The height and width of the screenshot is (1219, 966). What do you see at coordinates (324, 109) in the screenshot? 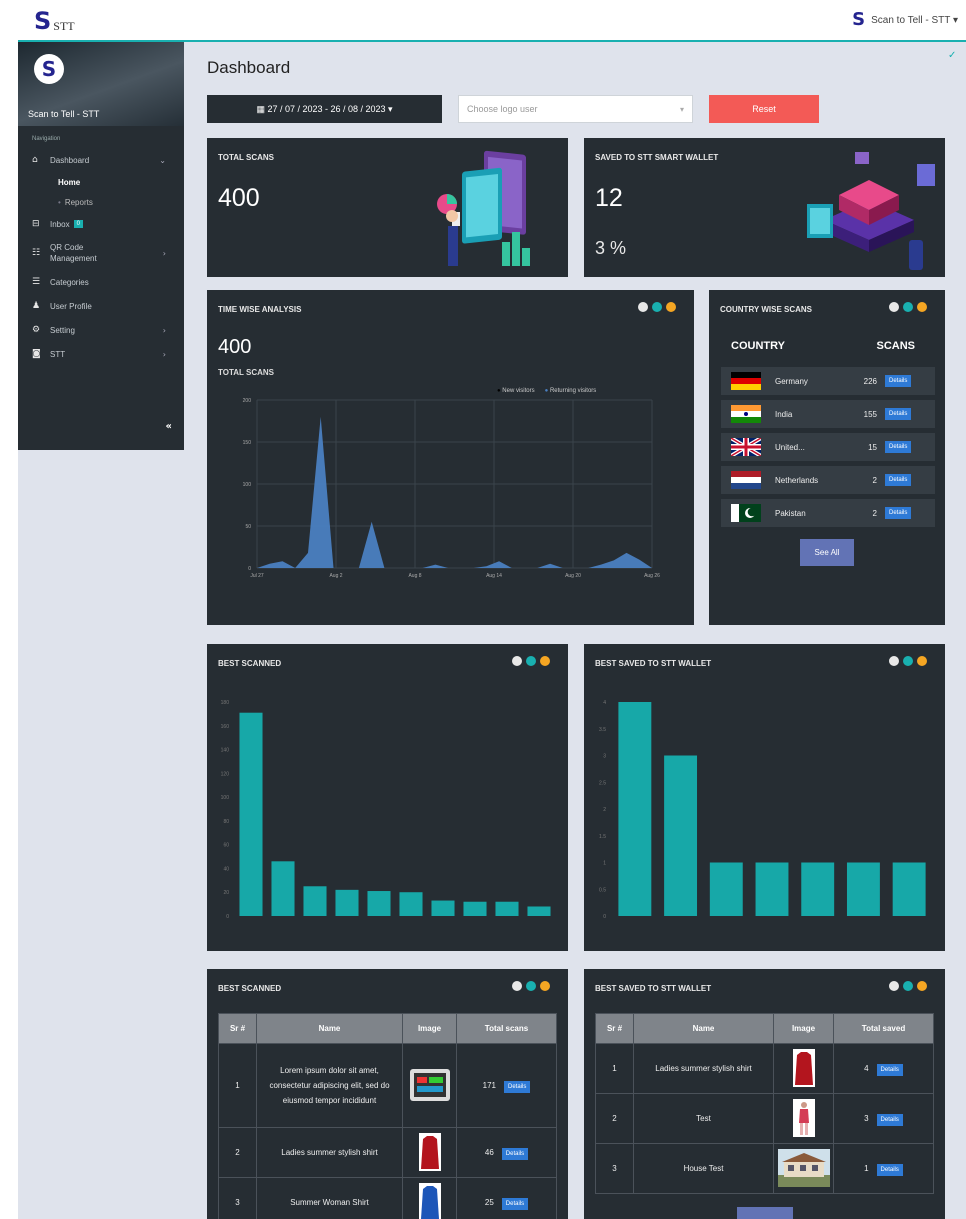
I see `date-range-picker: ▦ 27 / 07 / 2023 - 26 / 08 / 2023 ▾` at bounding box center [324, 109].